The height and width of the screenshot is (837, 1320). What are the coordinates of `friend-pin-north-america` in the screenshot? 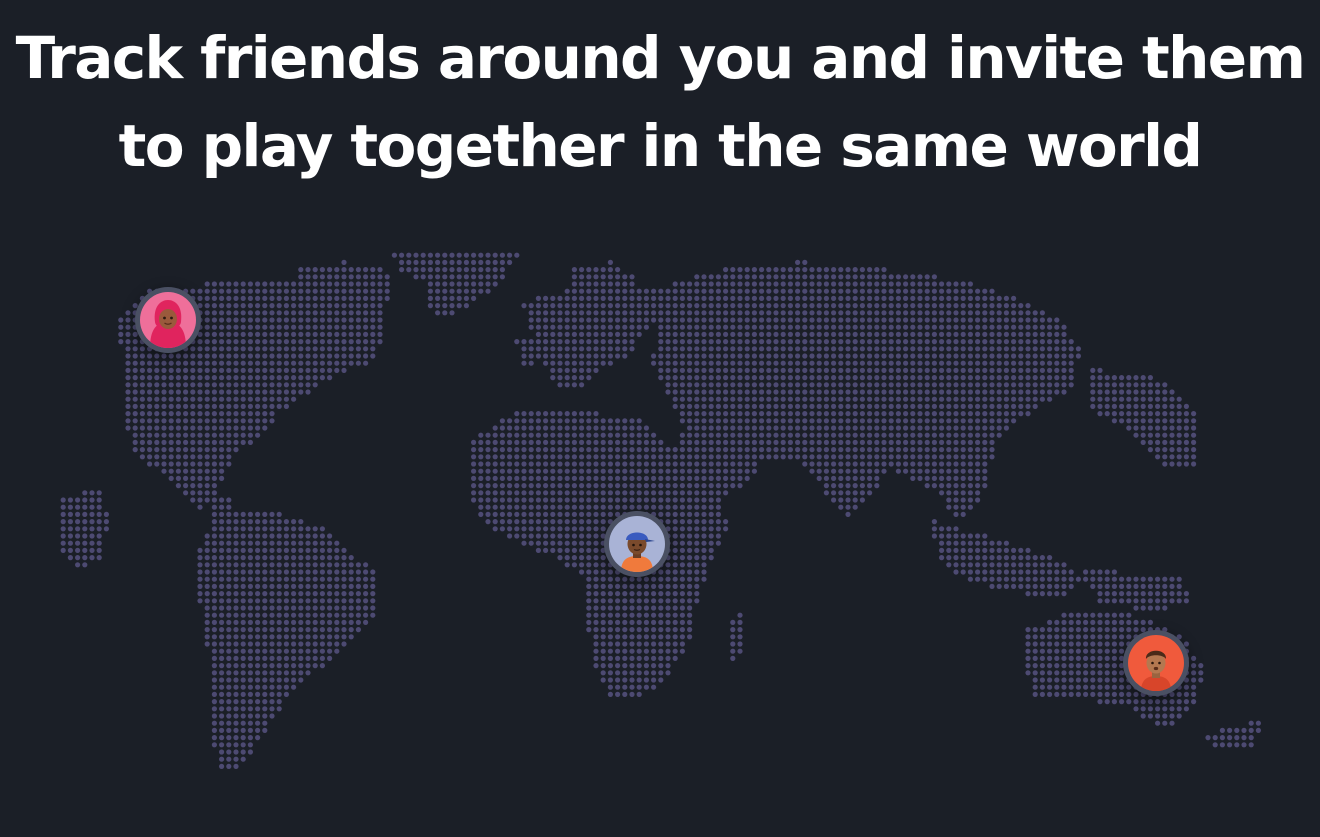 It's located at (168, 320).